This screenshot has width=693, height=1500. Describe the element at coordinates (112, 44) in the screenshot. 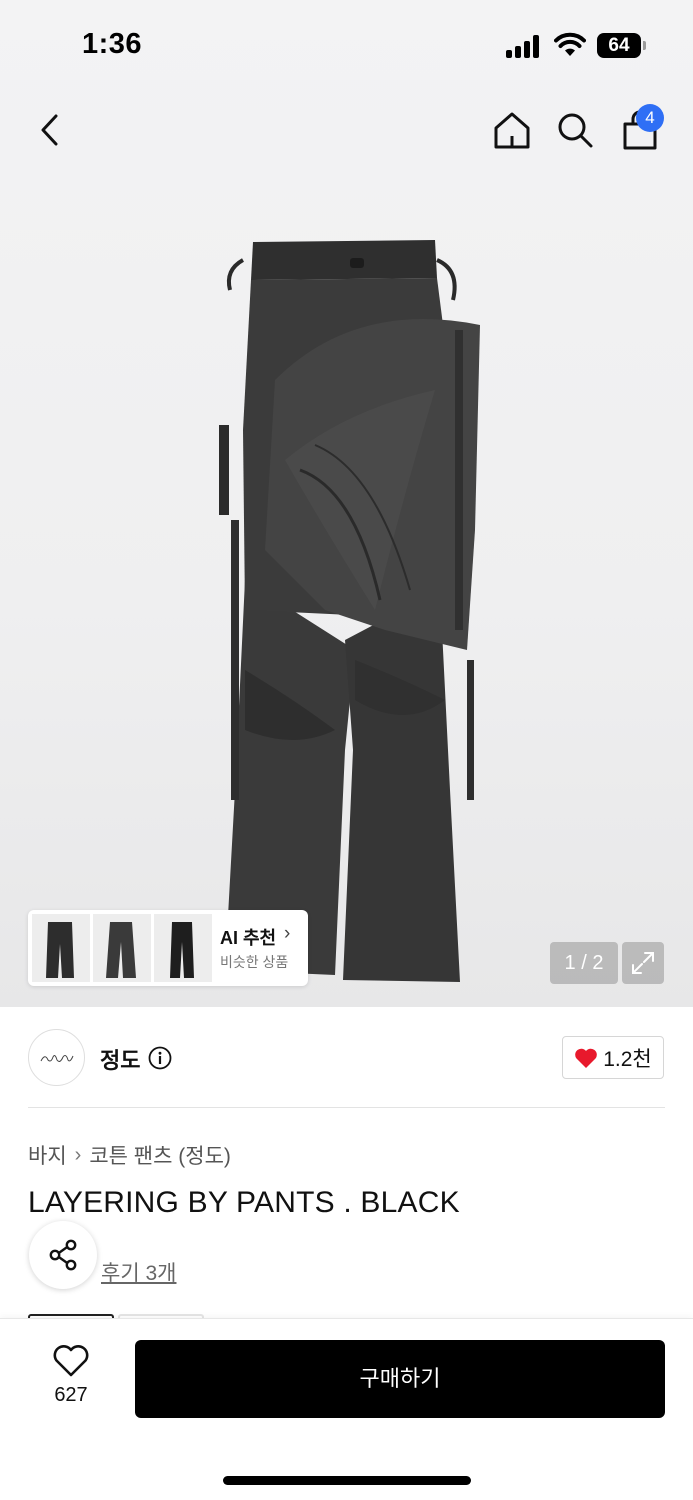

I see `status-time: 1:36` at that location.